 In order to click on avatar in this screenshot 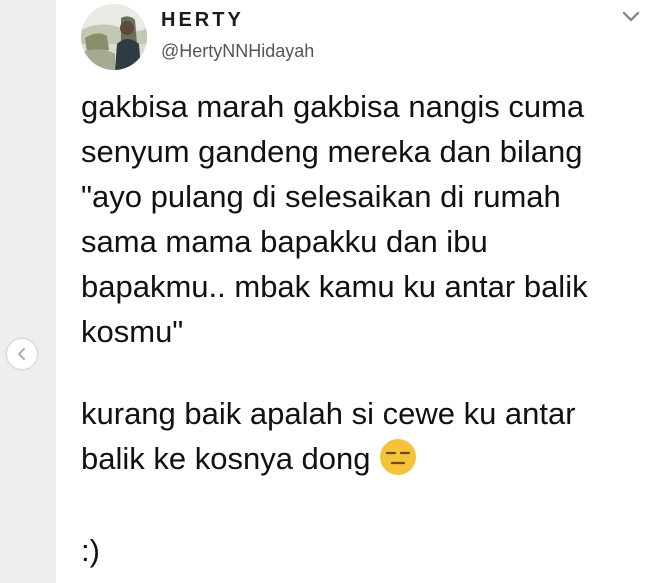, I will do `click(114, 37)`.